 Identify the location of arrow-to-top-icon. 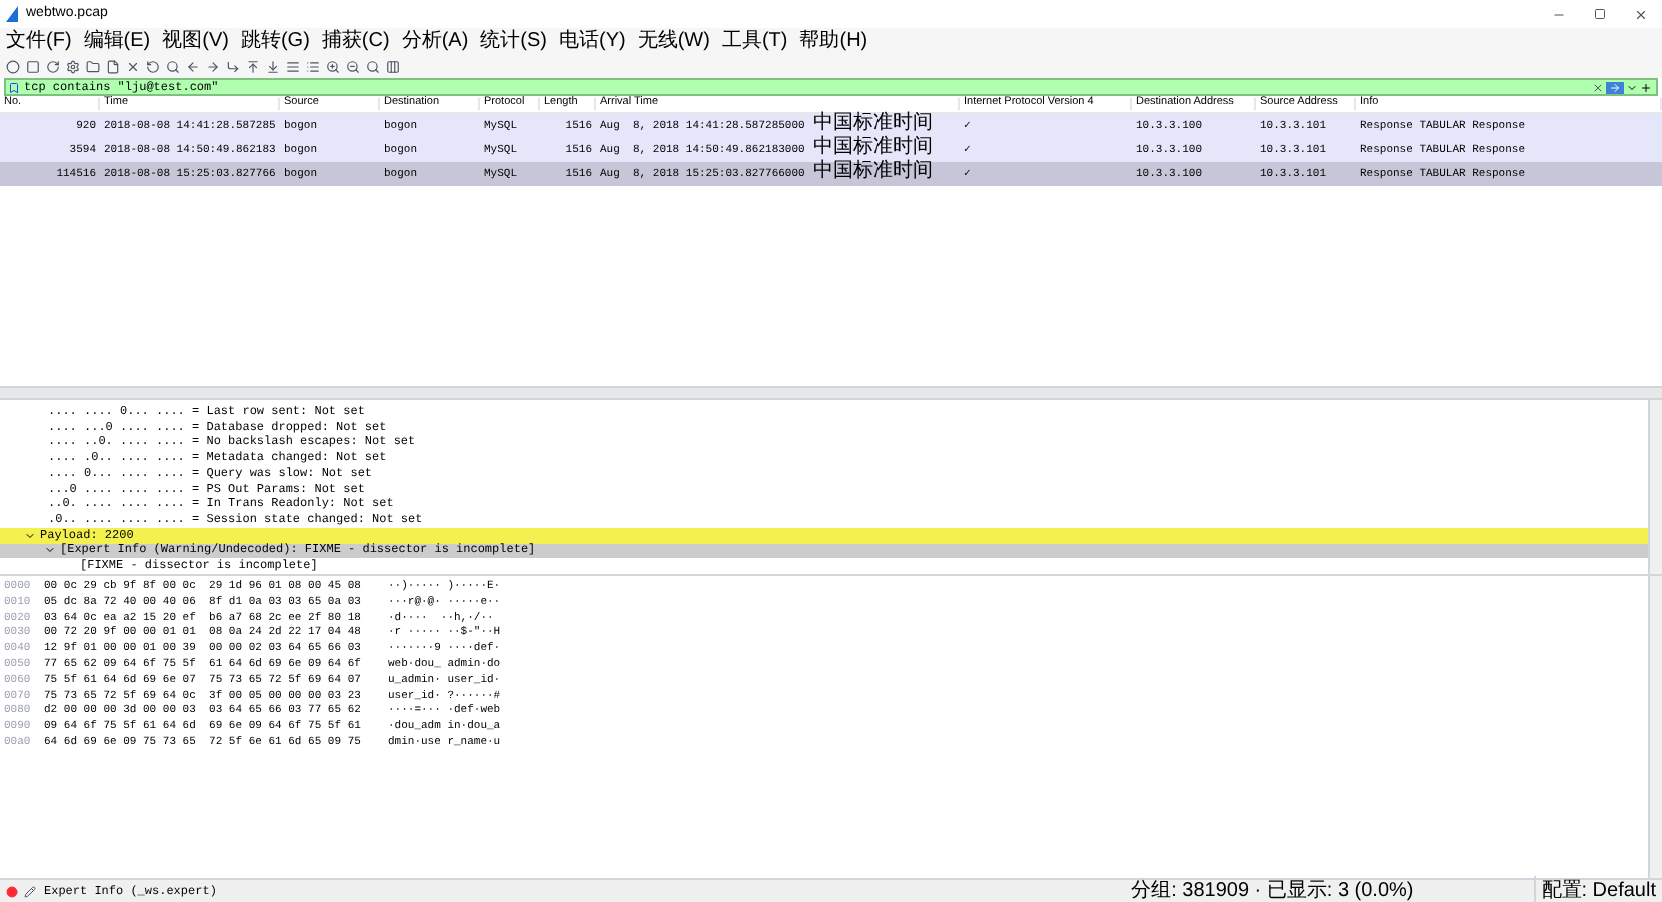
(253, 67).